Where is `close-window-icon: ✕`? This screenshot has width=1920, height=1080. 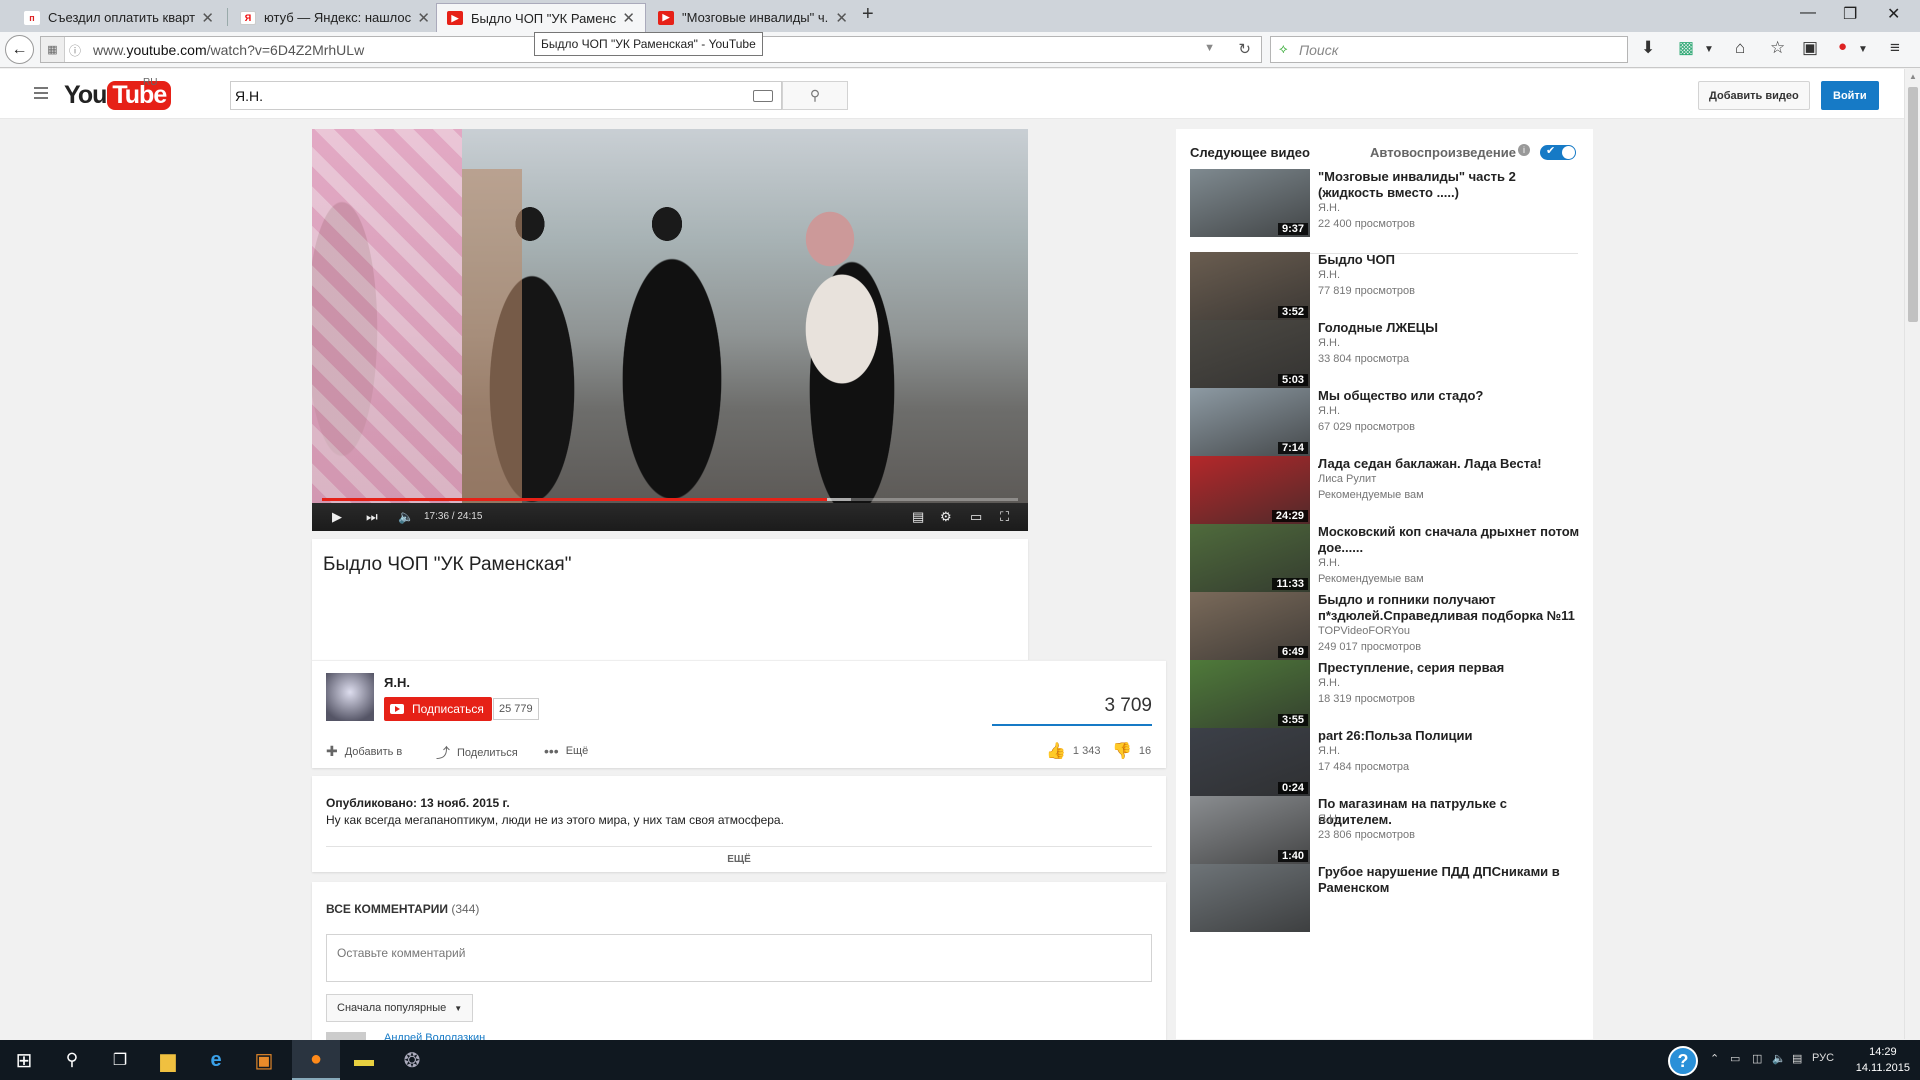
close-window-icon: ✕ is located at coordinates (1893, 14).